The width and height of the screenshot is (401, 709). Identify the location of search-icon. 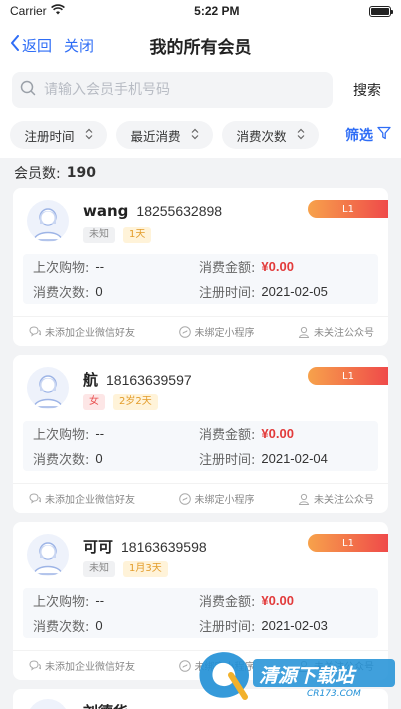
(28, 90).